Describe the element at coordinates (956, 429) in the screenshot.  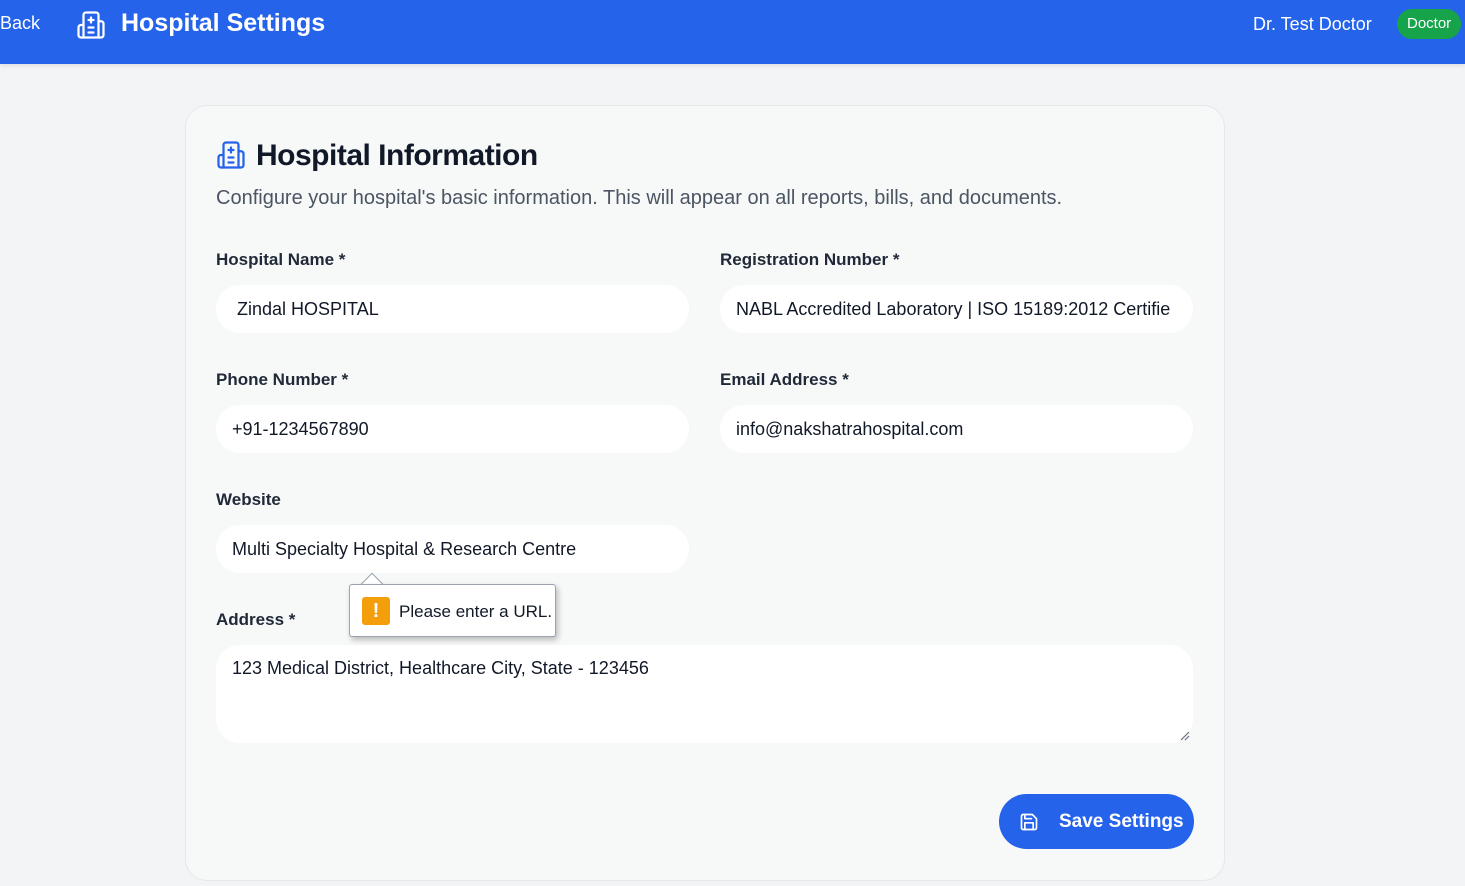
I see `email-address-input` at that location.